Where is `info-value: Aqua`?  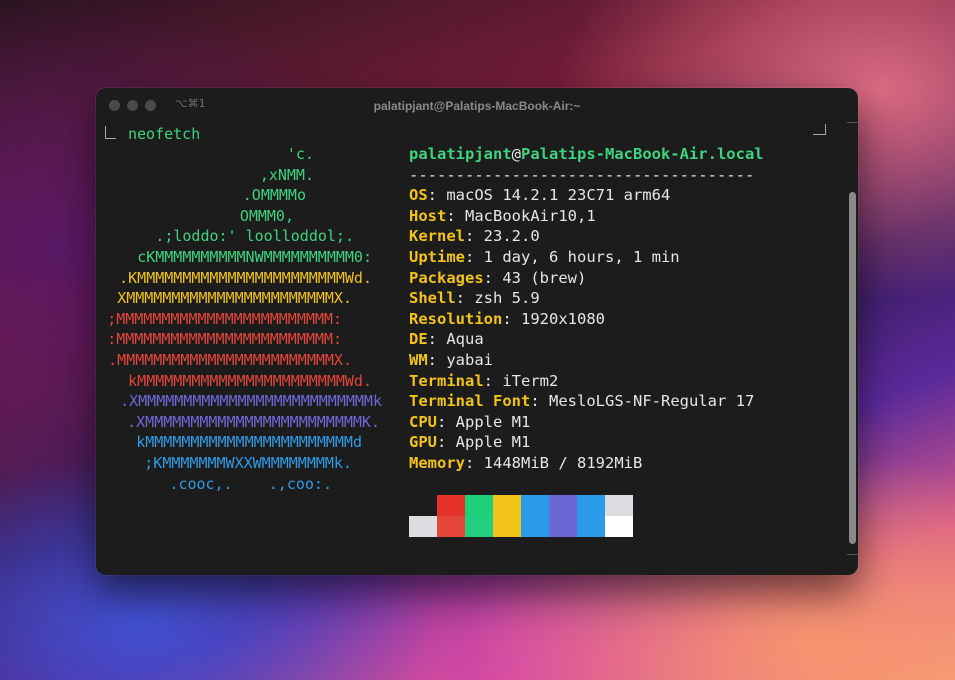 info-value: Aqua is located at coordinates (465, 339).